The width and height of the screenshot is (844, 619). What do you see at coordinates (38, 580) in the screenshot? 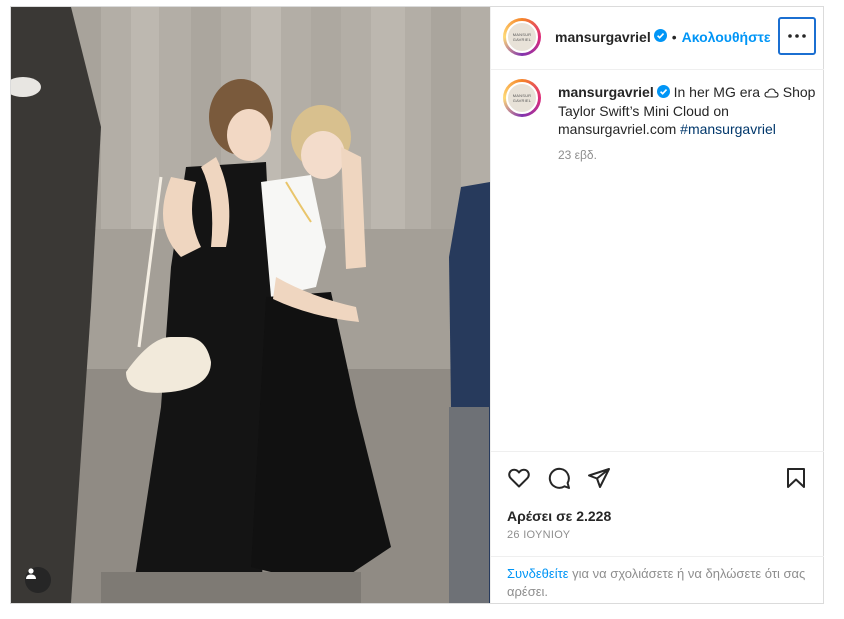
I see `user-tag-button` at bounding box center [38, 580].